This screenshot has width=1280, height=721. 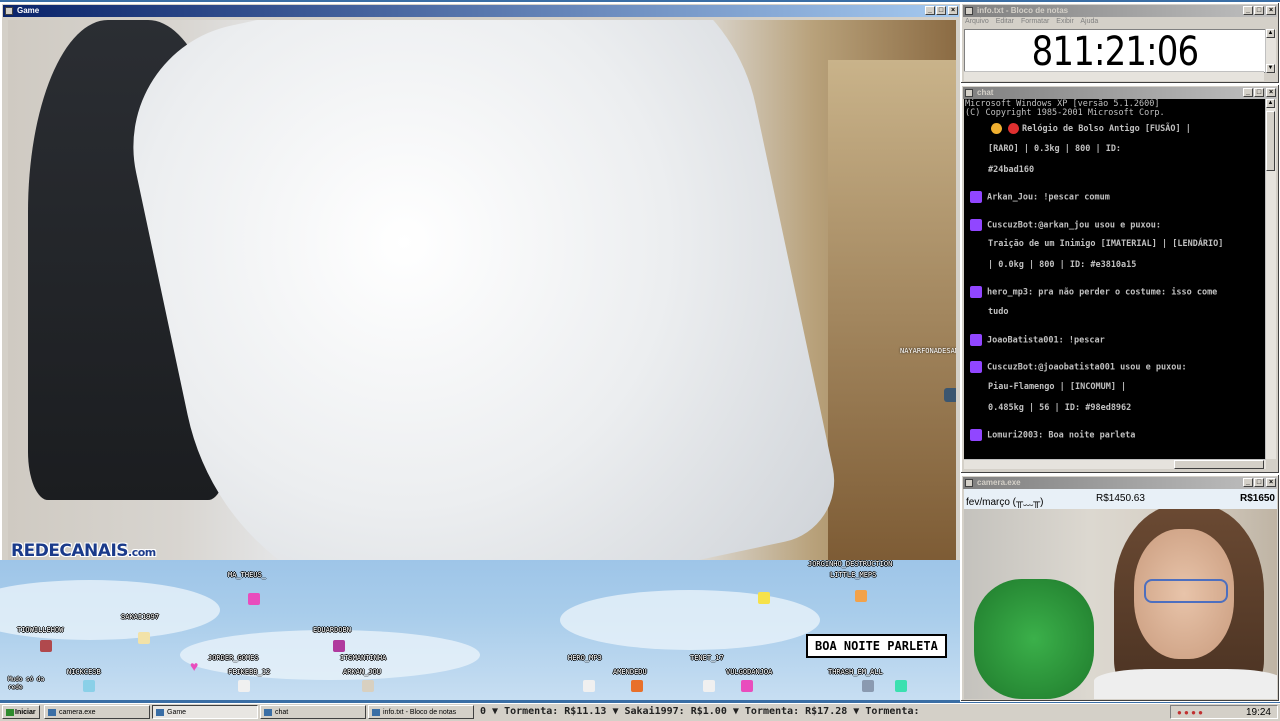 I want to click on viewer-name: TENET_17, so click(x=707, y=658).